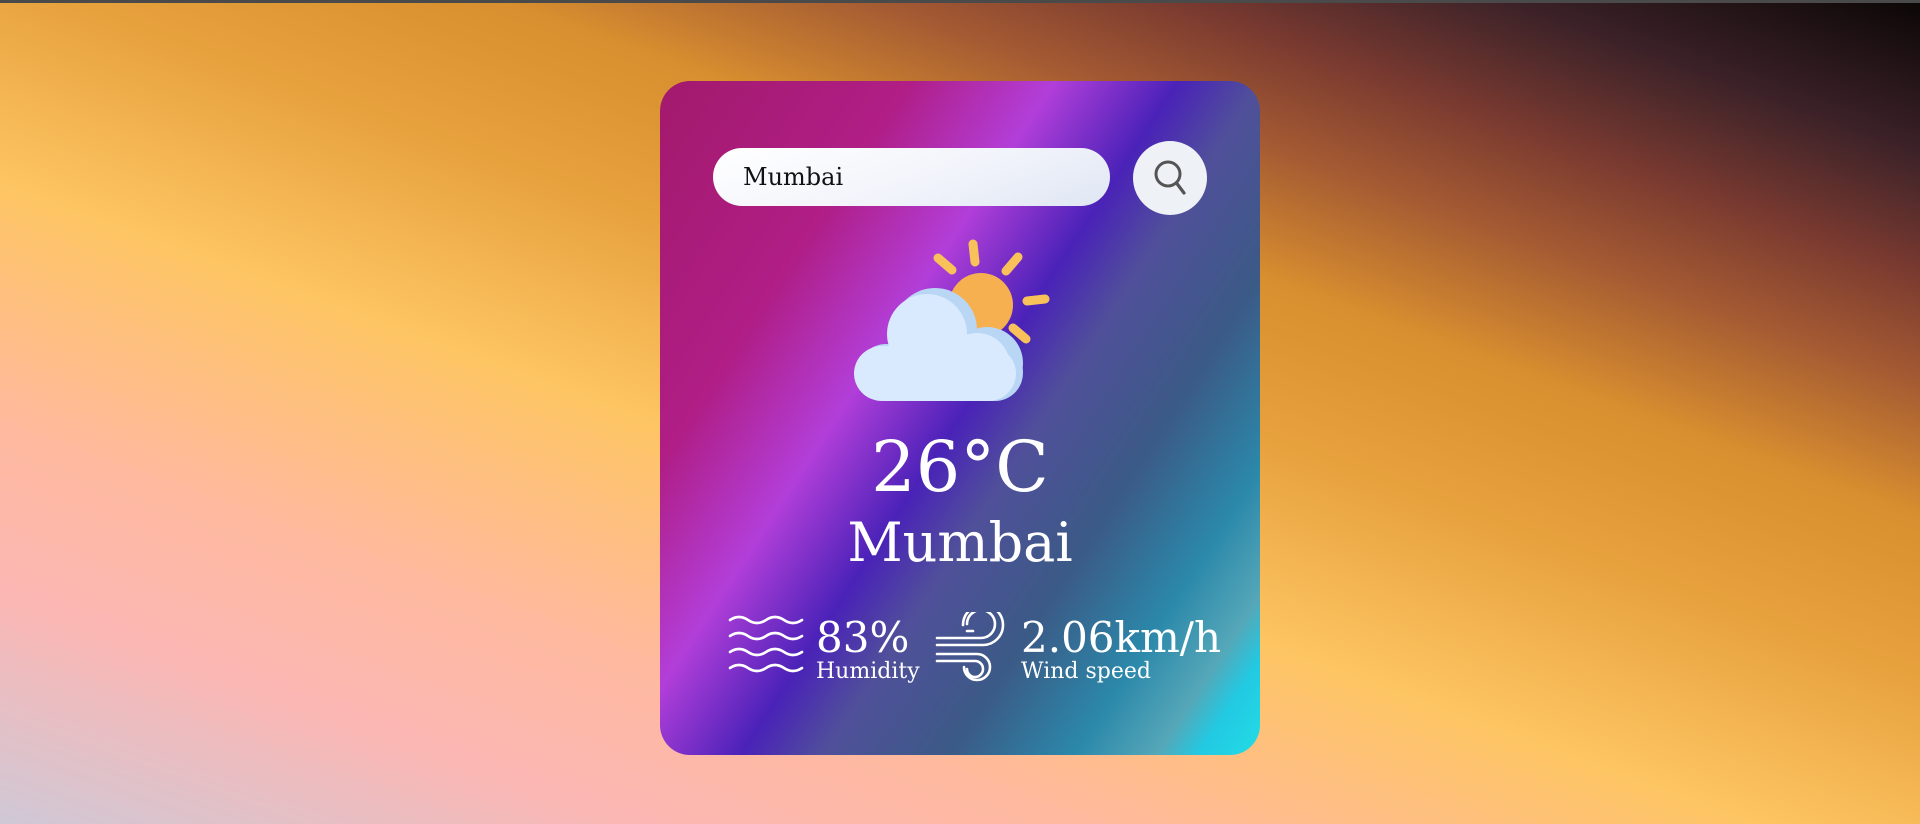 The image size is (1920, 824). What do you see at coordinates (1121, 637) in the screenshot?
I see `wind-speed-value: 2.06km/h` at bounding box center [1121, 637].